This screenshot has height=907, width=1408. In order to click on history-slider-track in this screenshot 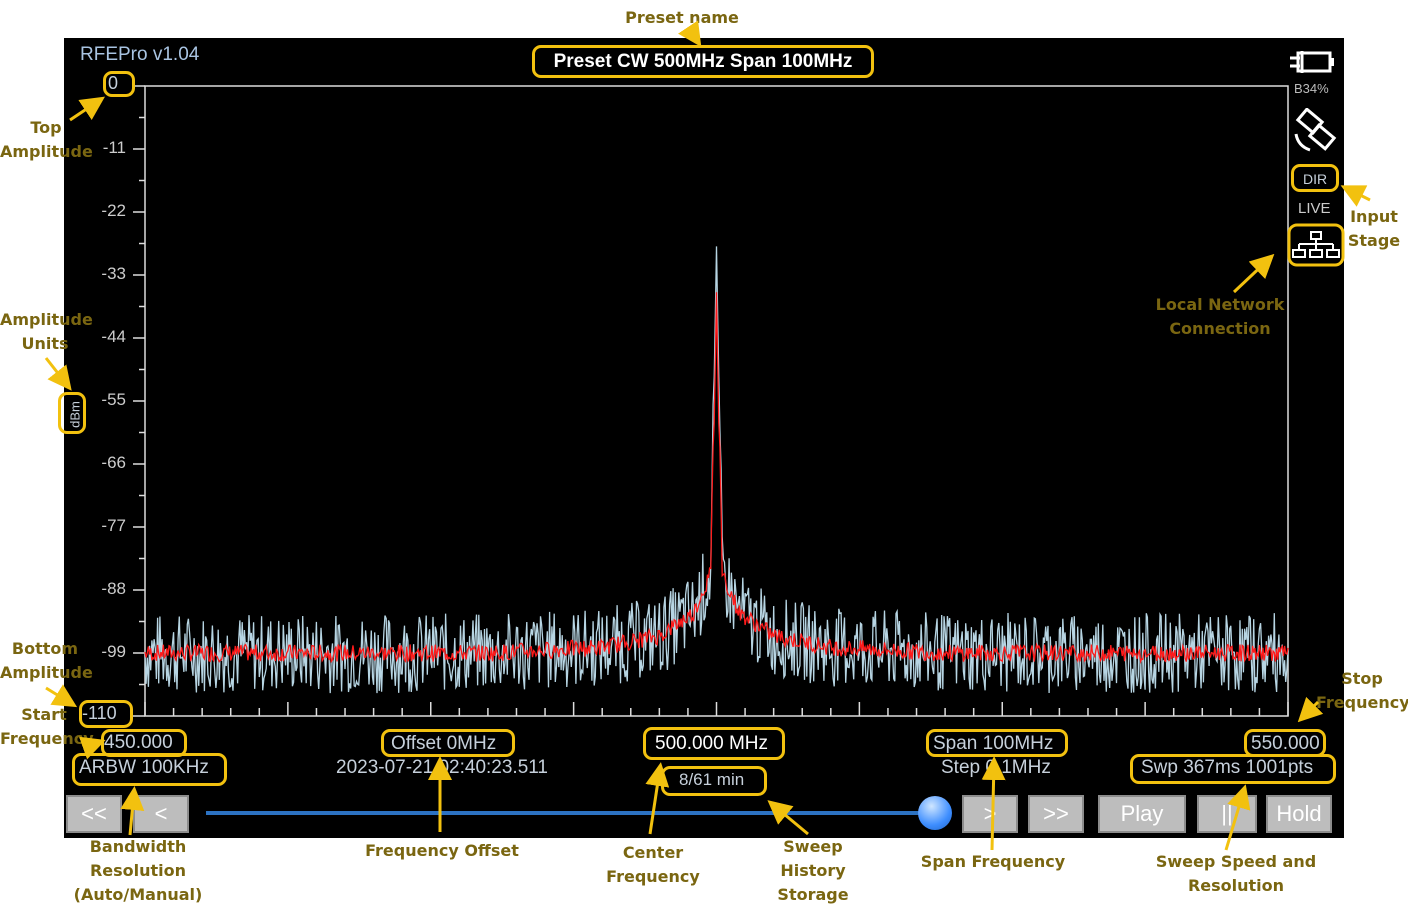, I will do `click(571, 813)`.